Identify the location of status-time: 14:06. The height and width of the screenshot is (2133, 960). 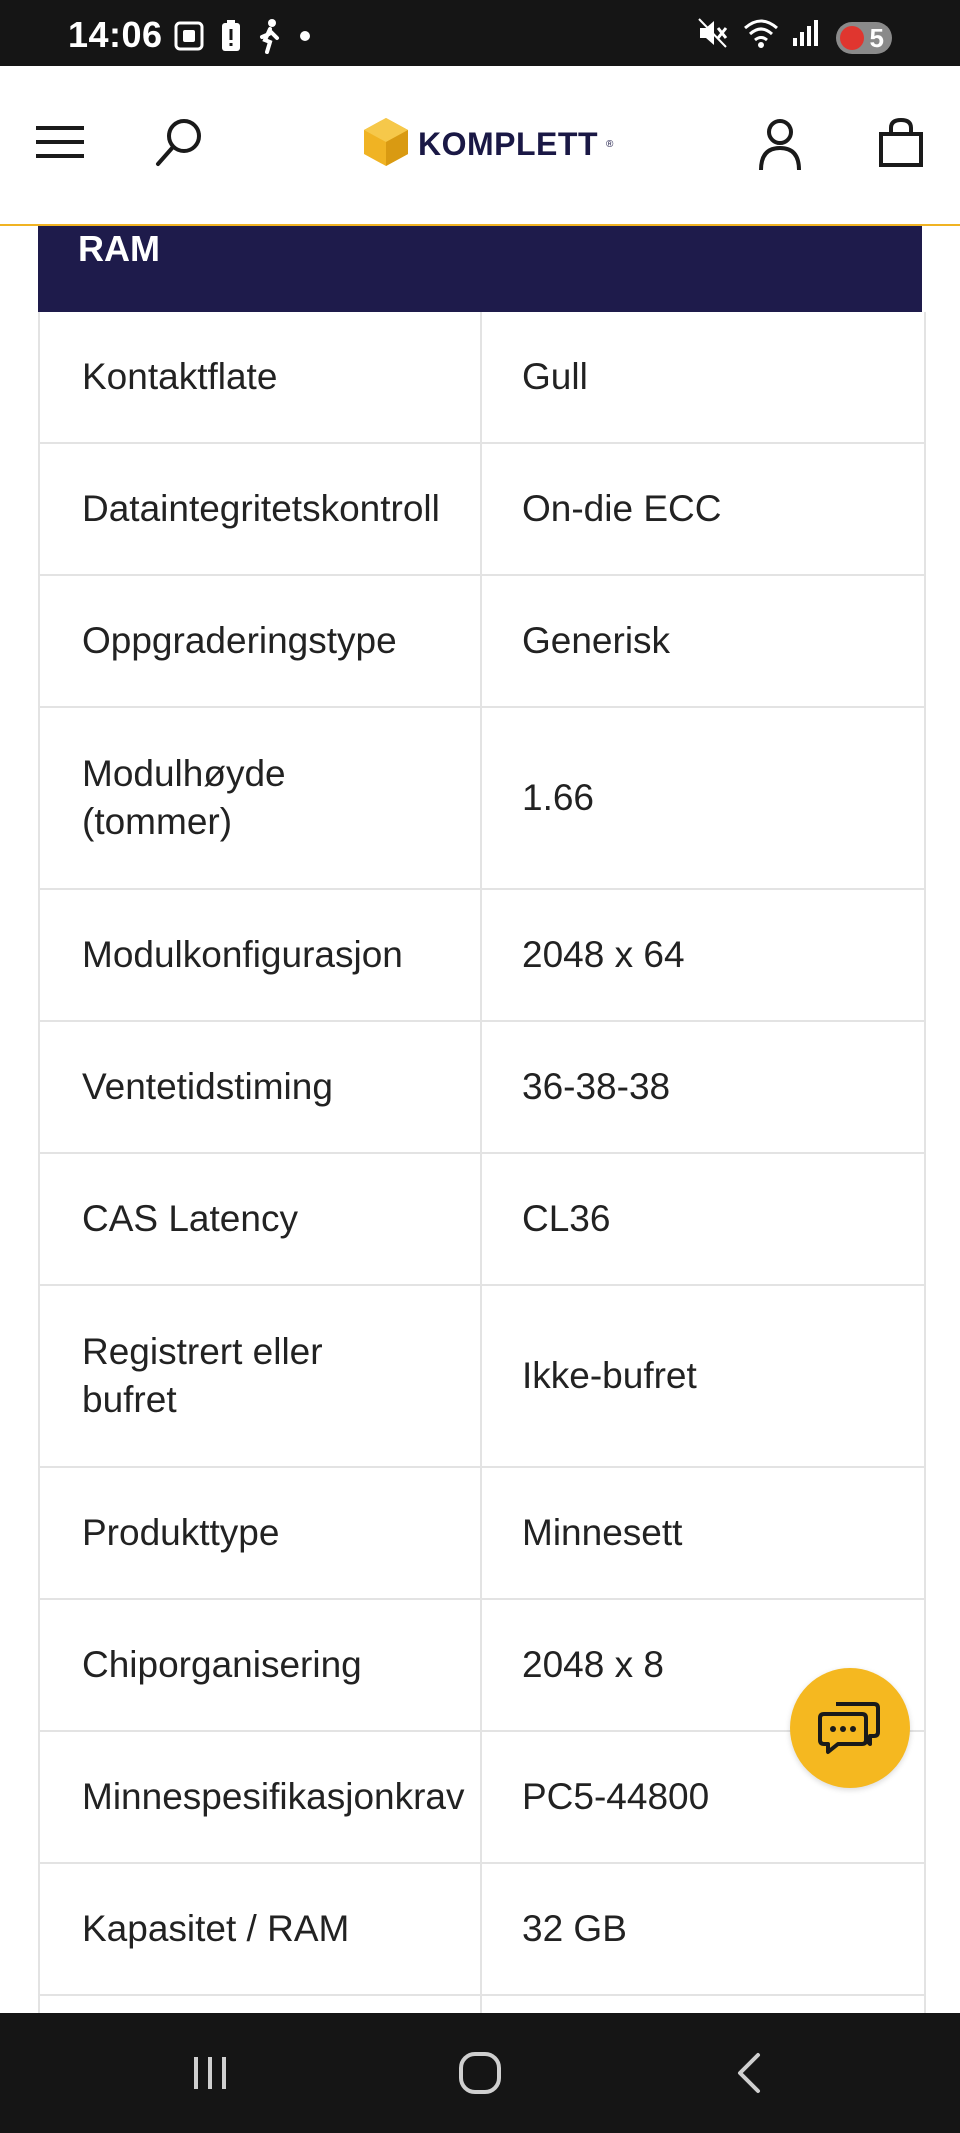
(115, 34).